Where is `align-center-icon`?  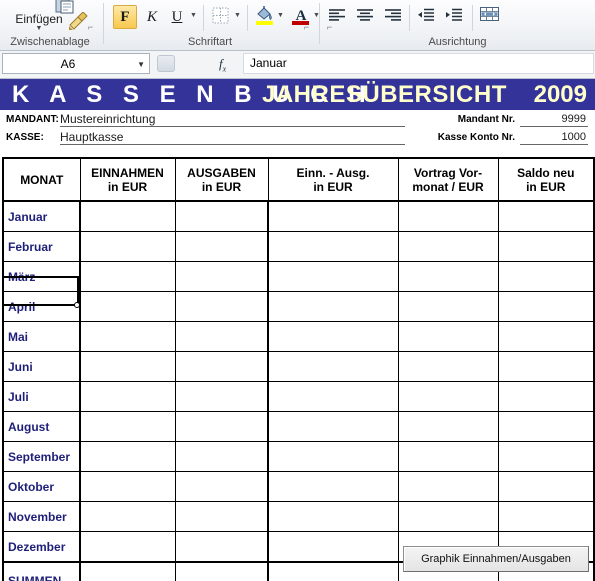 align-center-icon is located at coordinates (365, 15).